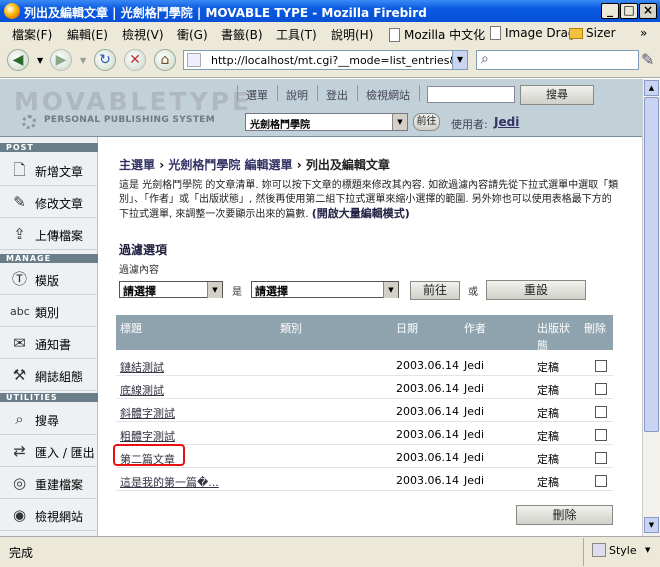  Describe the element at coordinates (137, 165) in the screenshot. I see `breadcrumb-home: 主選單` at that location.